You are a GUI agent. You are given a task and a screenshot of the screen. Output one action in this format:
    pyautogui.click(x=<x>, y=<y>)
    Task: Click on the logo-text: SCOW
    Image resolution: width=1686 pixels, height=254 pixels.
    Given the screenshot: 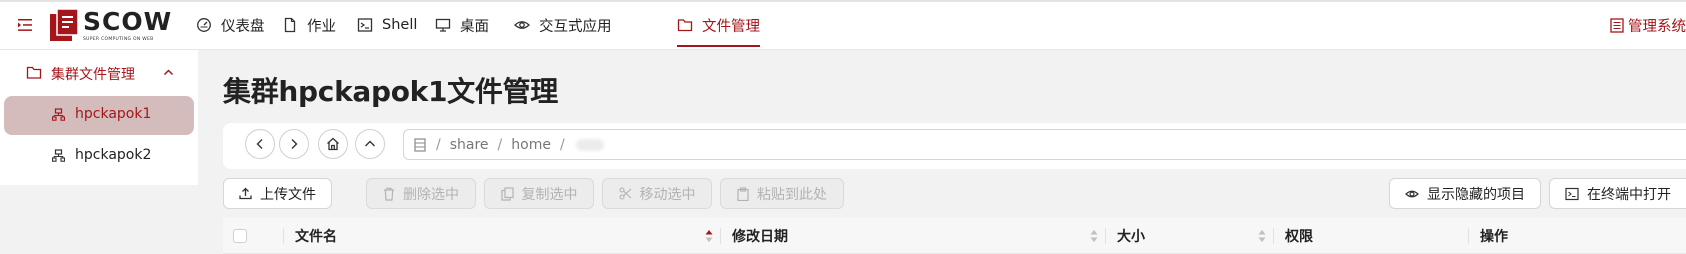 What is the action you would take?
    pyautogui.click(x=128, y=21)
    